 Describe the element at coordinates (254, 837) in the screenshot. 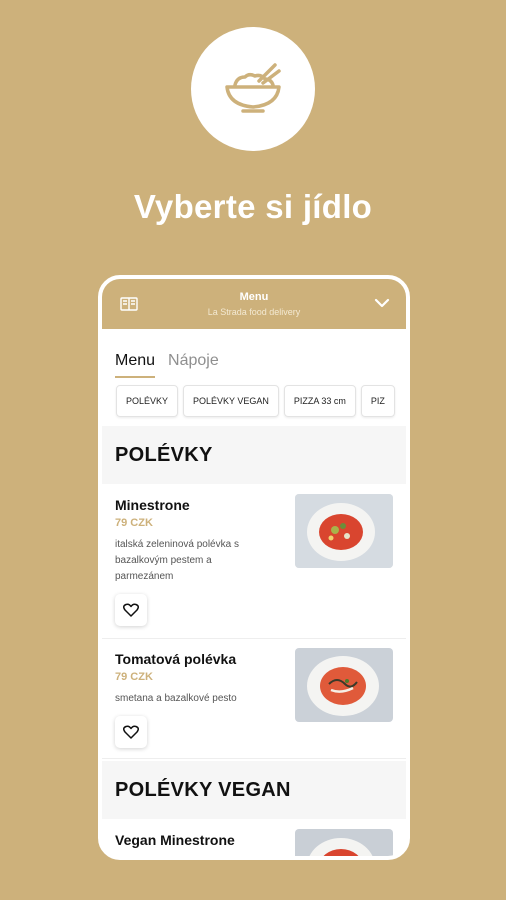

I see `list-item: Vegan Minestrone` at that location.